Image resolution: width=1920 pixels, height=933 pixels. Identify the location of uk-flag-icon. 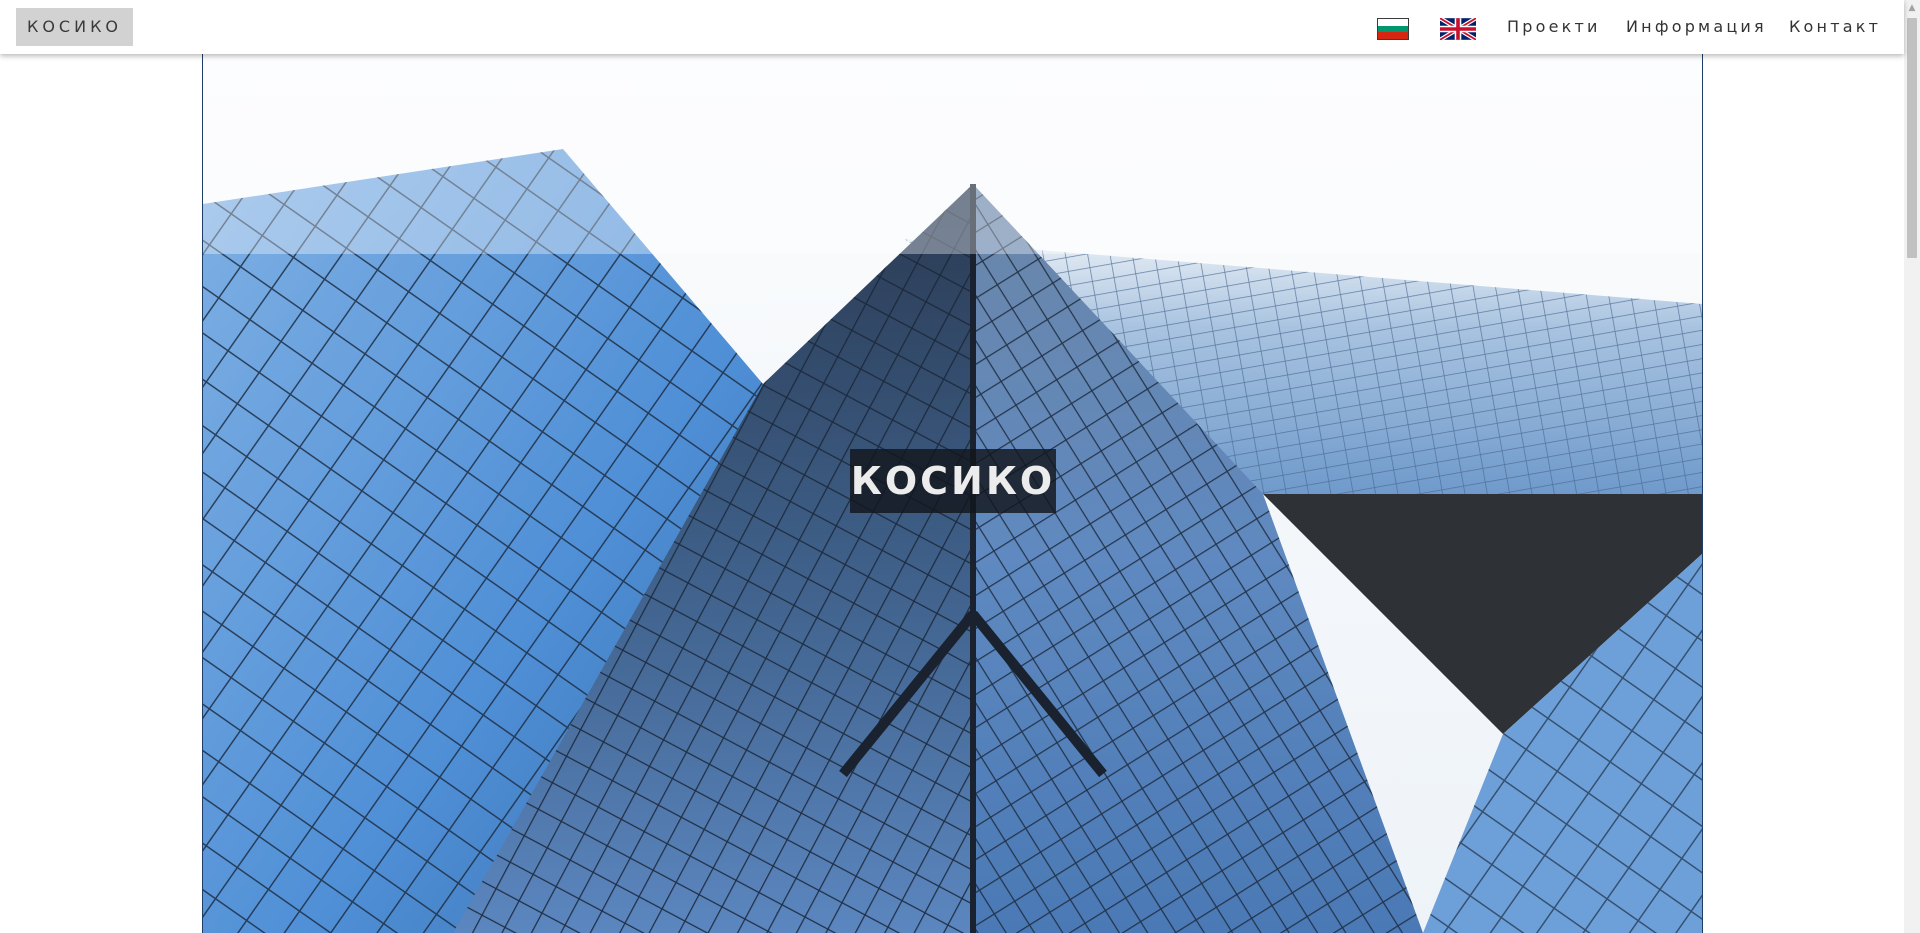
(1458, 29).